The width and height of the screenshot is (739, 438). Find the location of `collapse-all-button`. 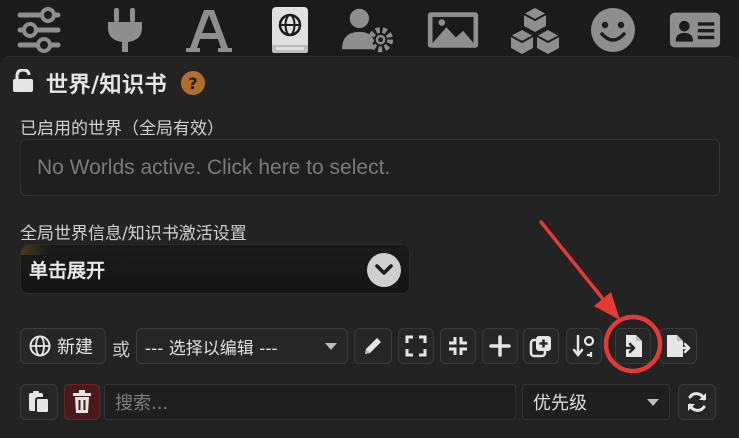

collapse-all-button is located at coordinates (458, 346).